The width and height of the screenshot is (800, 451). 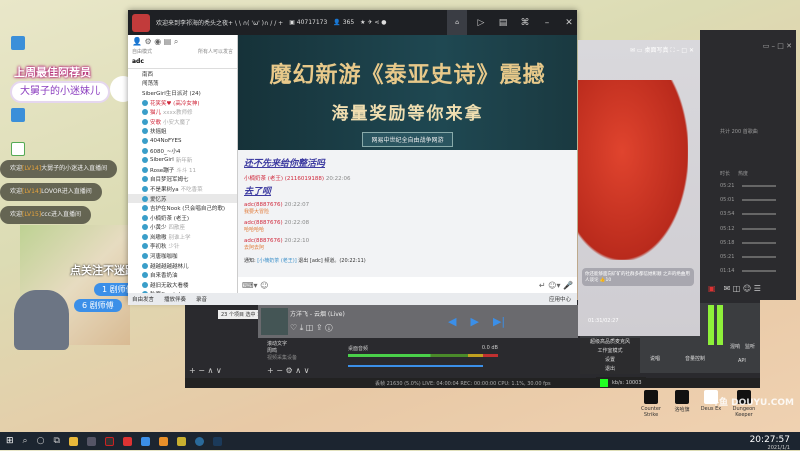 What do you see at coordinates (748, 243) in the screenshot?
I see `song-row: 05:18` at bounding box center [748, 243].